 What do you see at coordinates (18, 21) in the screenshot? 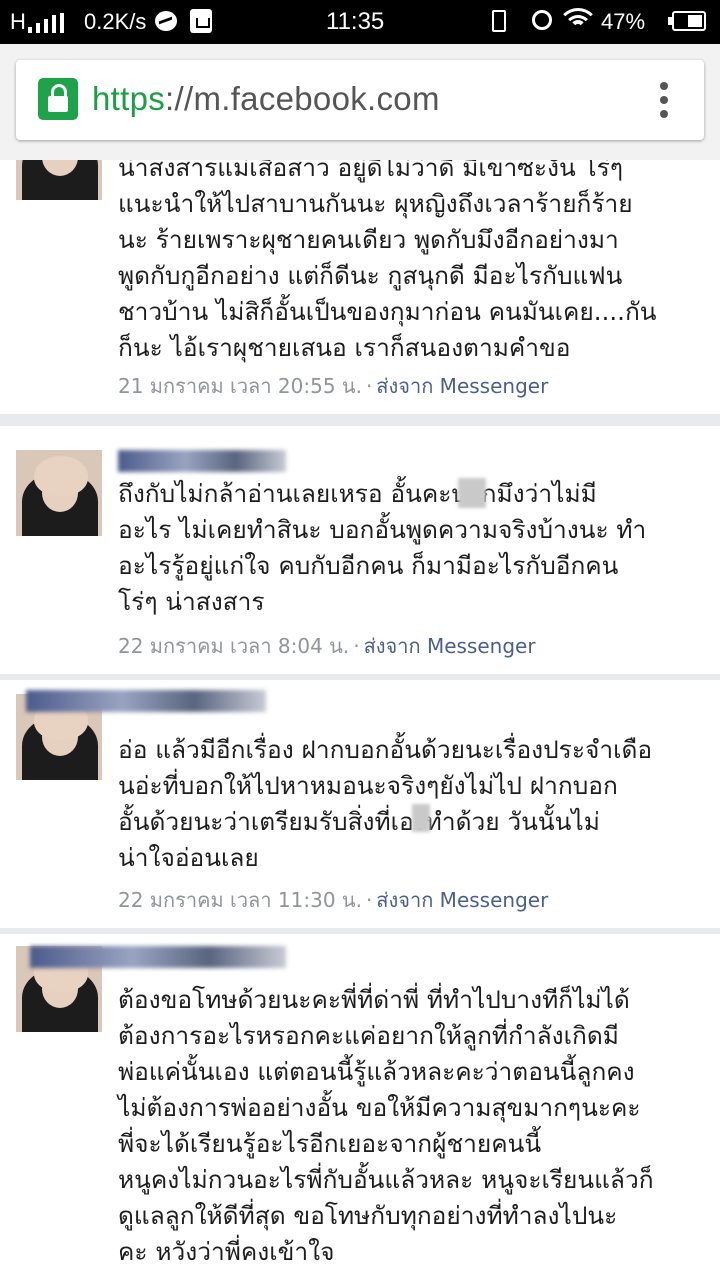
I see `carrier-label: H` at bounding box center [18, 21].